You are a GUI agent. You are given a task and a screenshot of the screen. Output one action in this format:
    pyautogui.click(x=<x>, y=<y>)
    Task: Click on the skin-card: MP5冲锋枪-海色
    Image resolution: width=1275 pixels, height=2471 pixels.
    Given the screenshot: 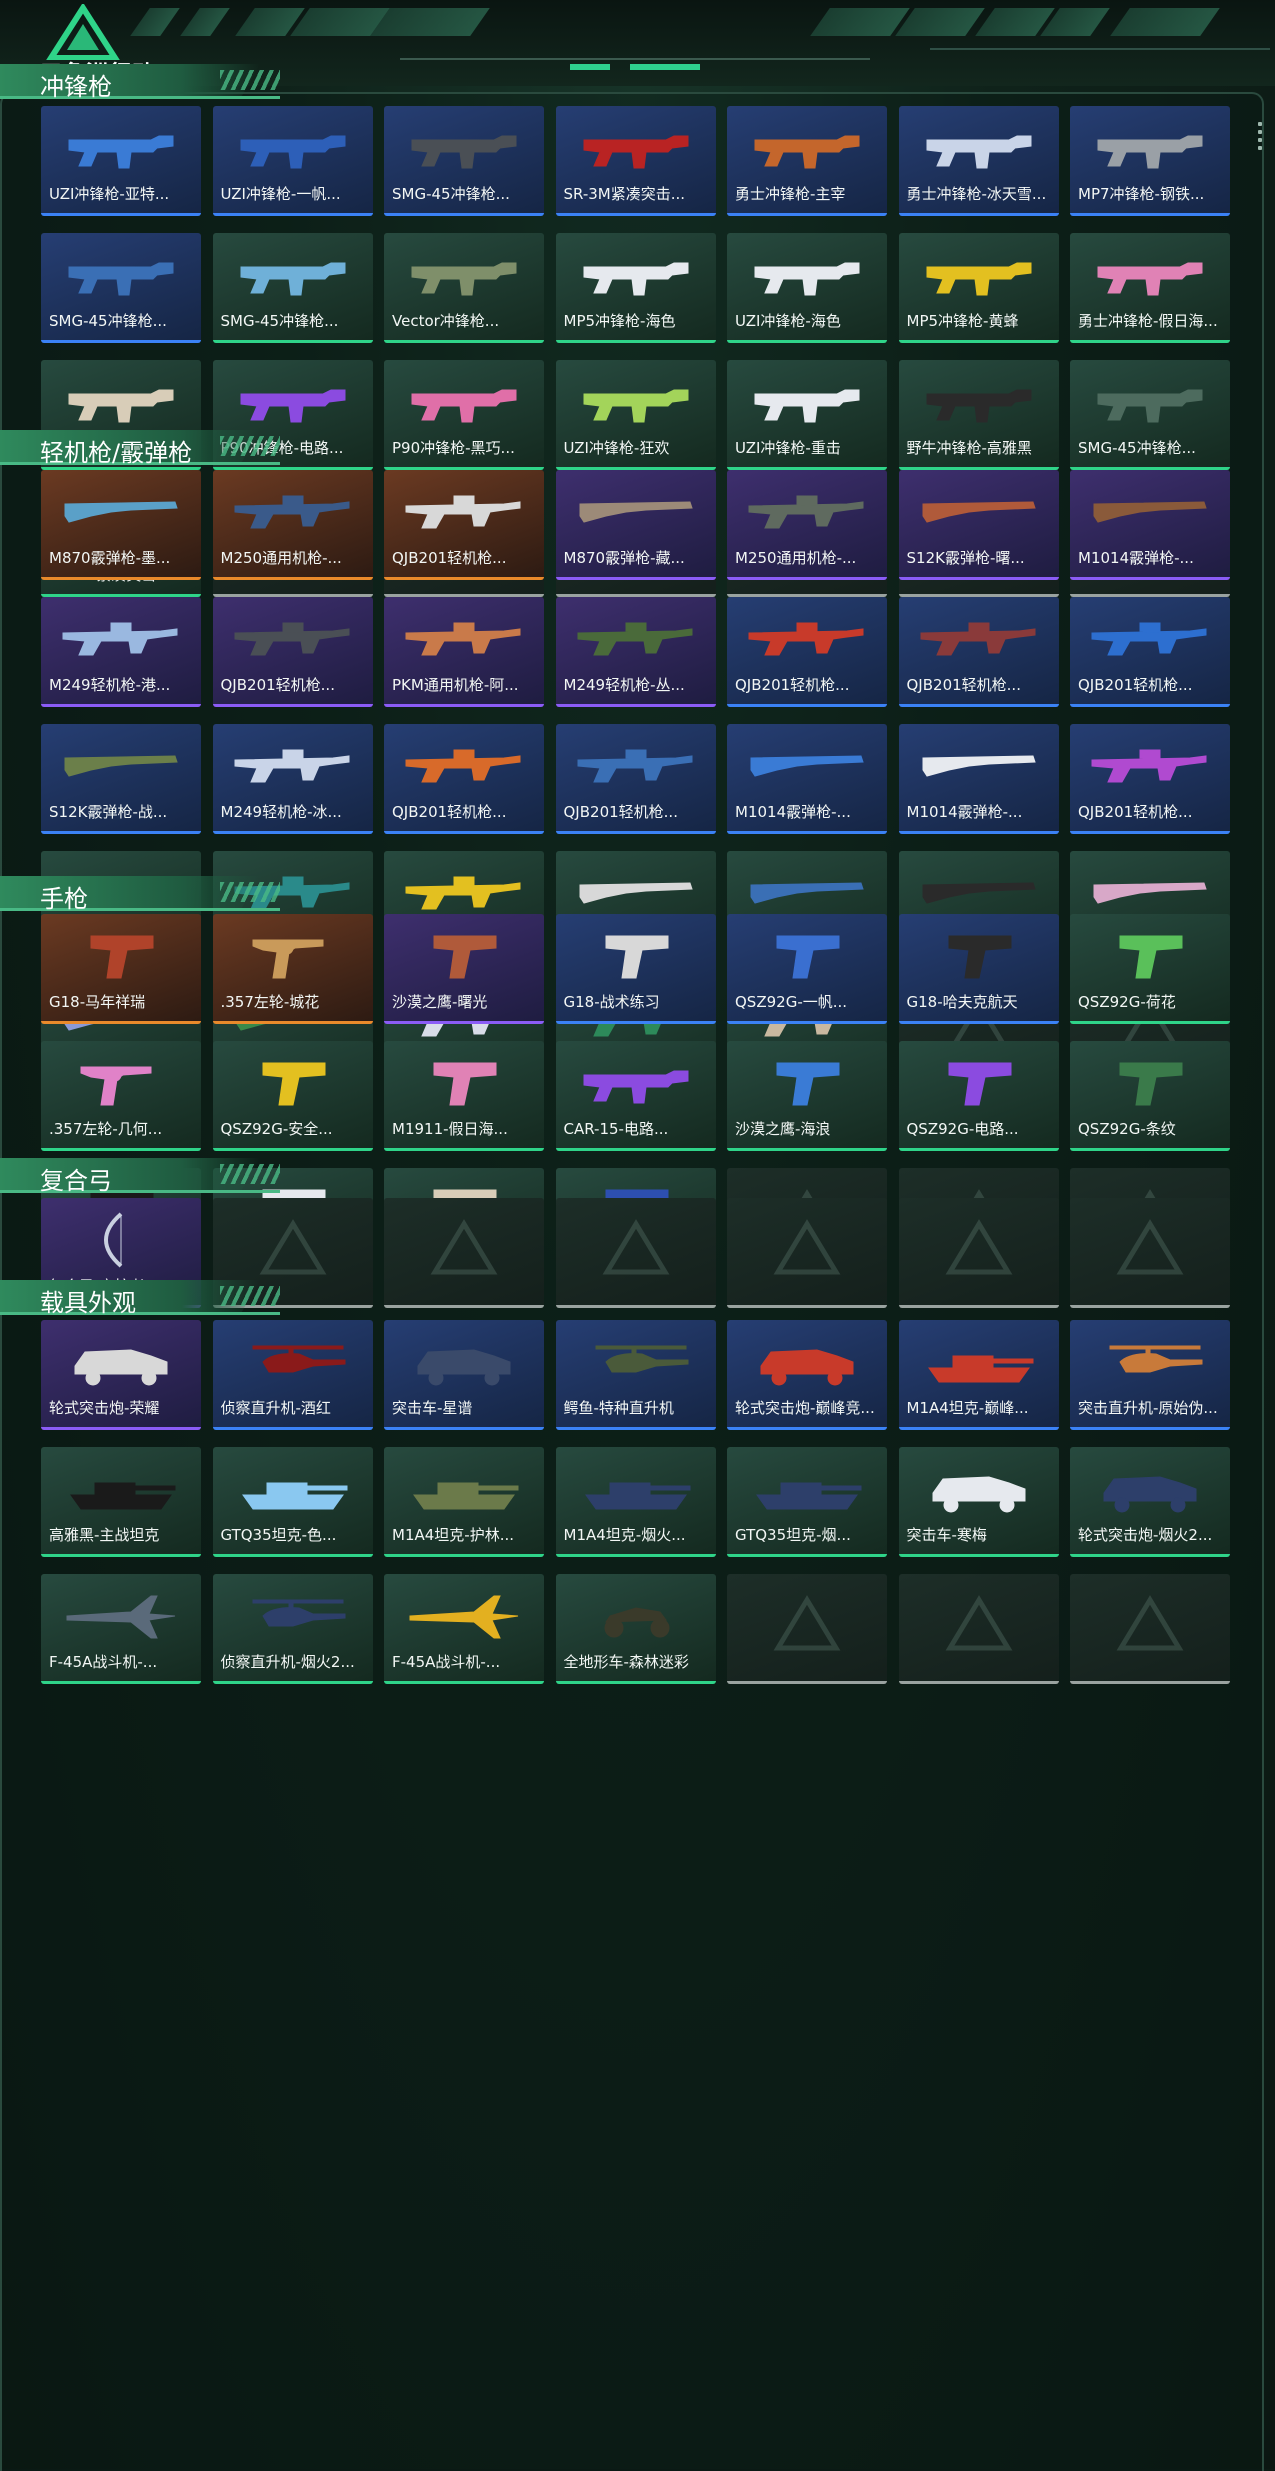 What is the action you would take?
    pyautogui.click(x=635, y=288)
    